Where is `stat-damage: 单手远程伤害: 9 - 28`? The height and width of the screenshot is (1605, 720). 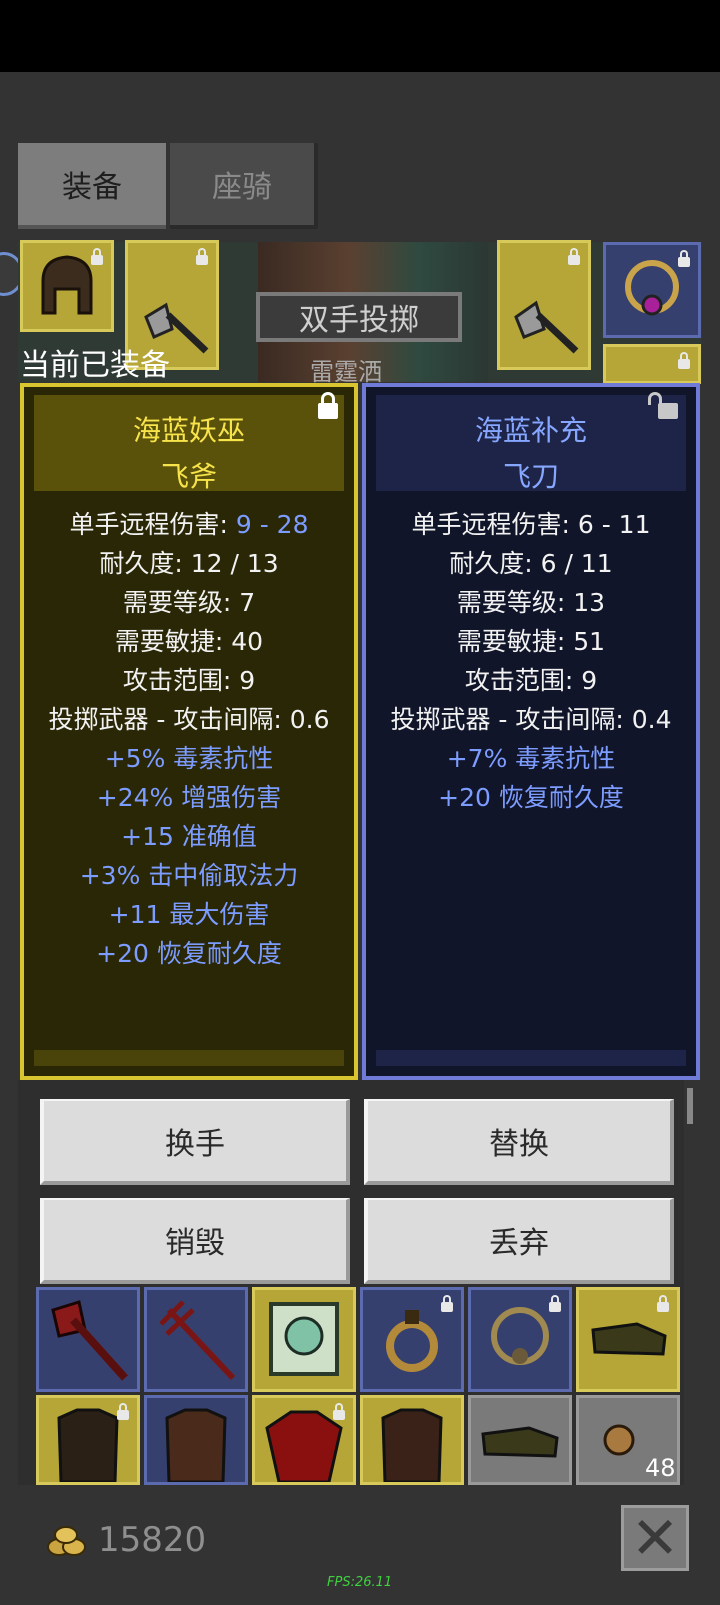 stat-damage: 单手远程伤害: 9 - 28 is located at coordinates (189, 524).